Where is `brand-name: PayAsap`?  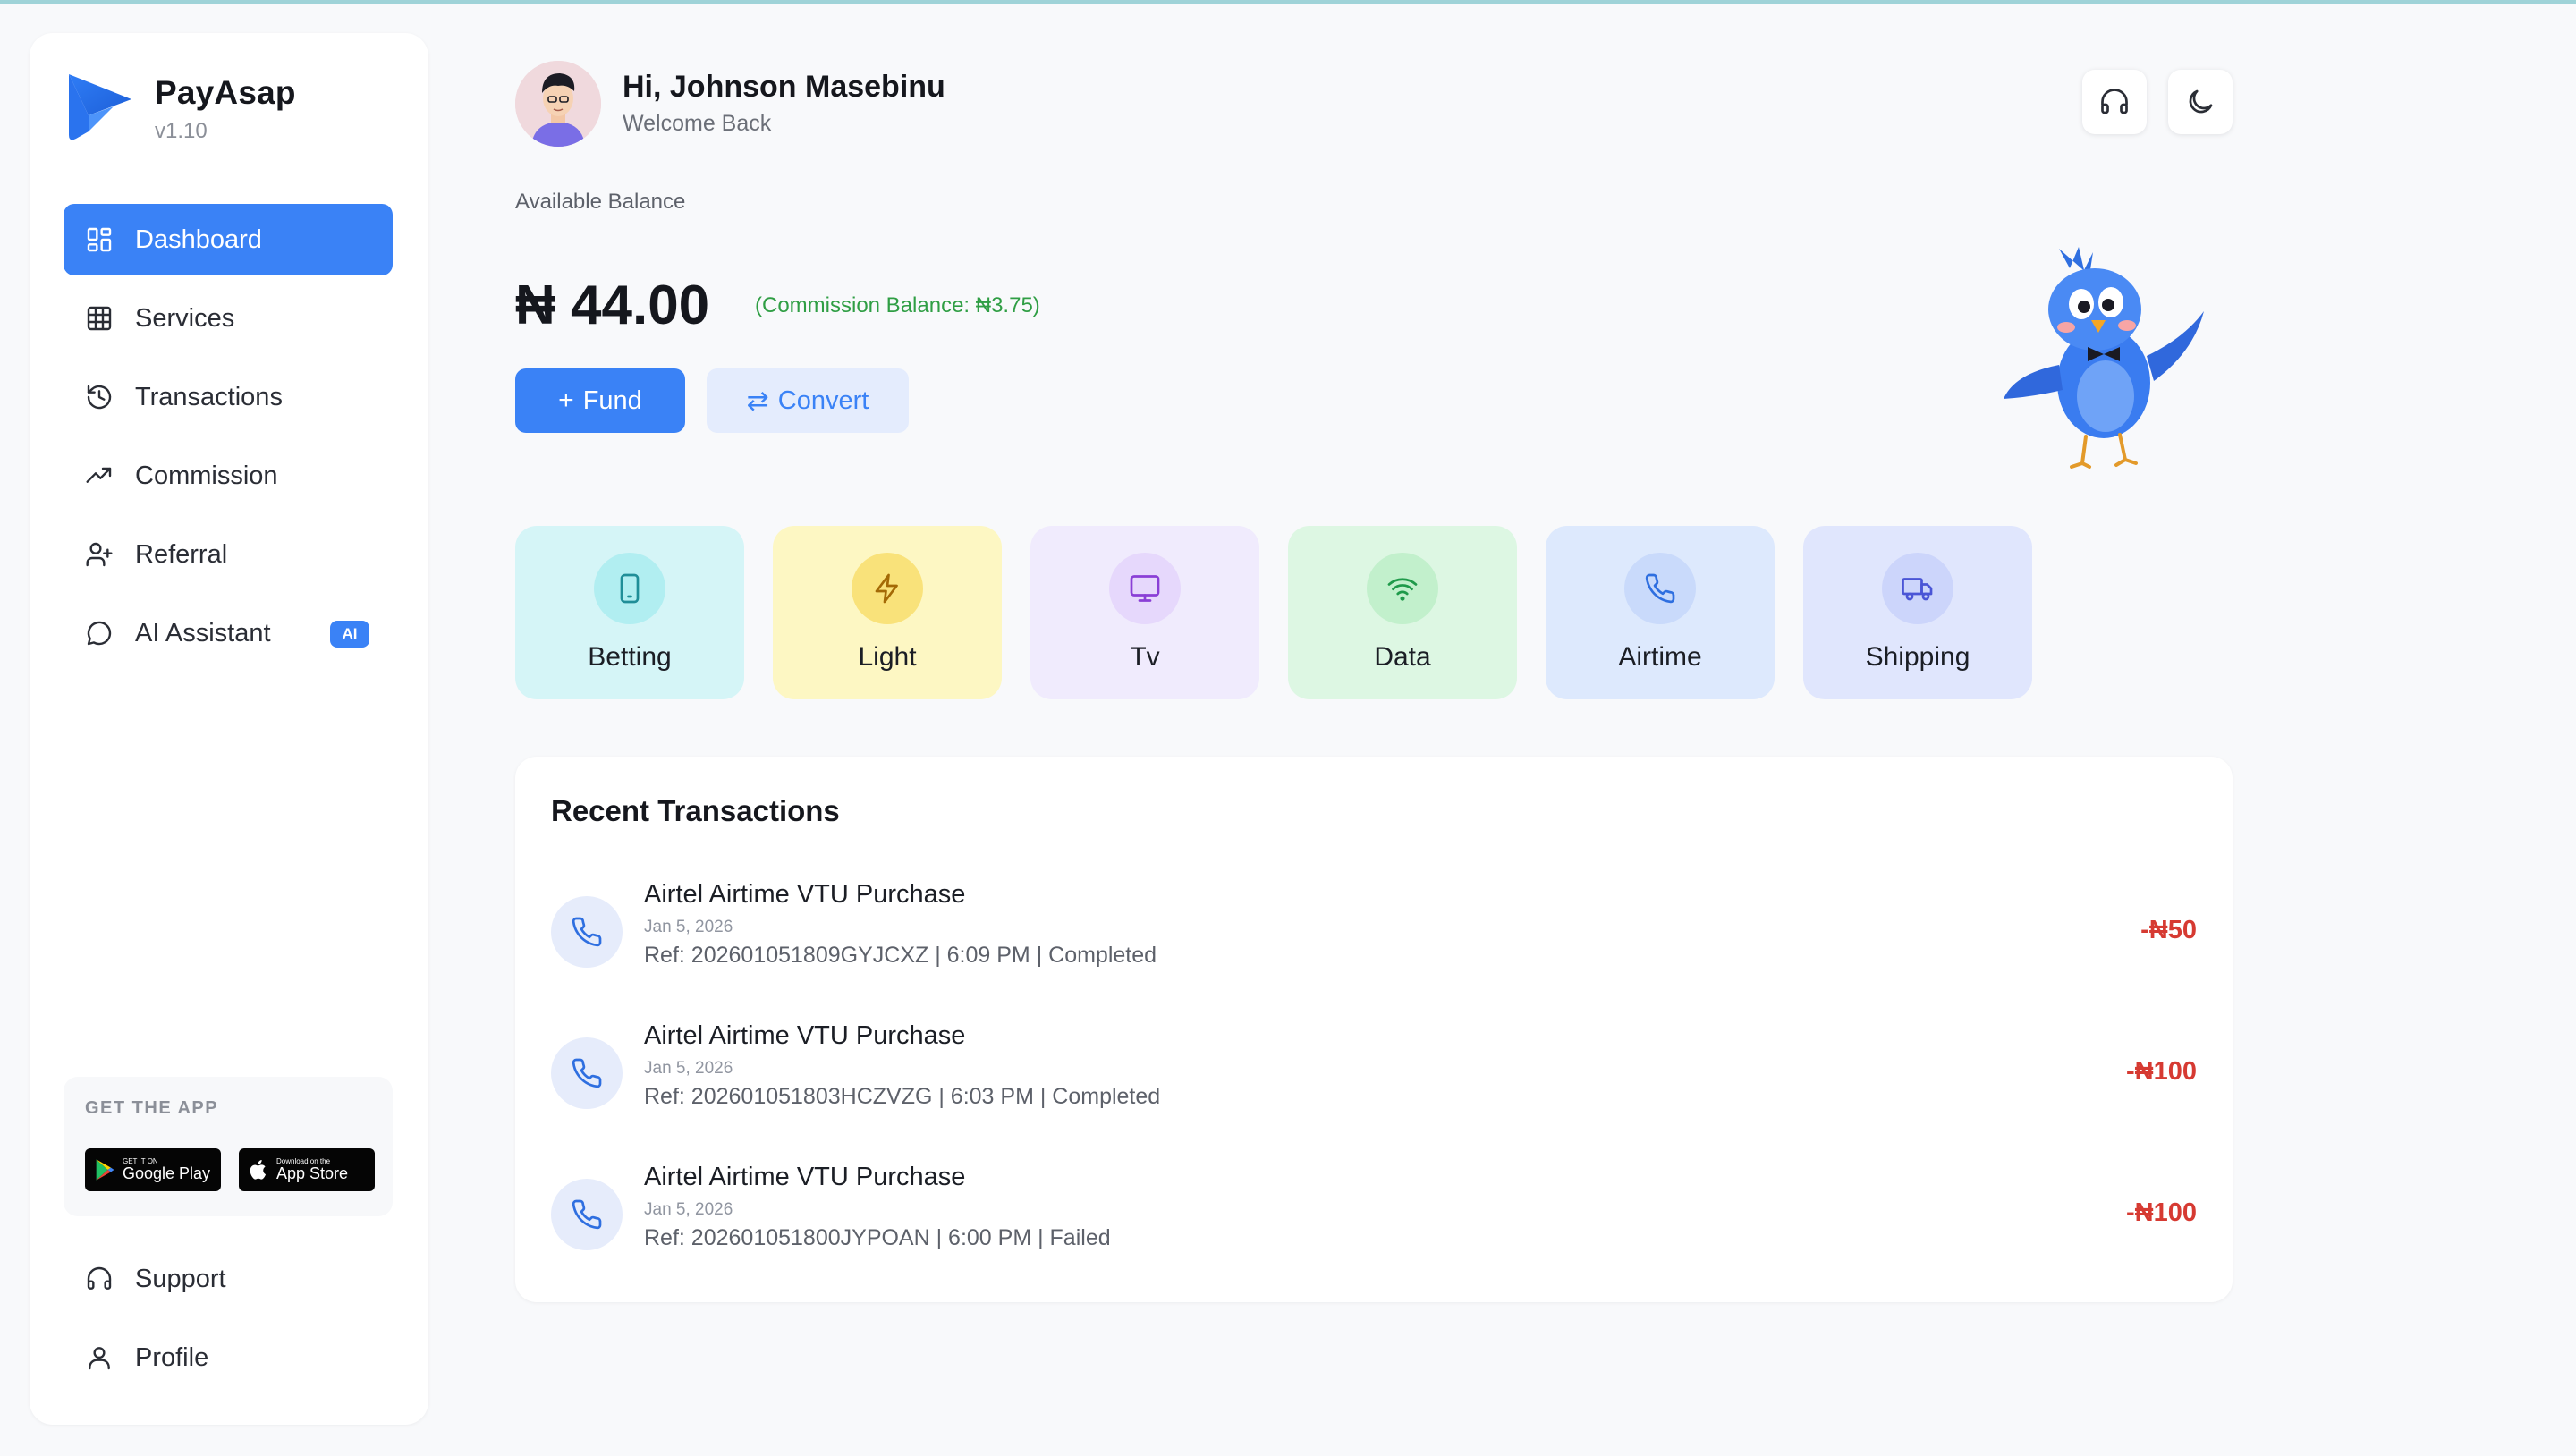
brand-name: PayAsap is located at coordinates (225, 92).